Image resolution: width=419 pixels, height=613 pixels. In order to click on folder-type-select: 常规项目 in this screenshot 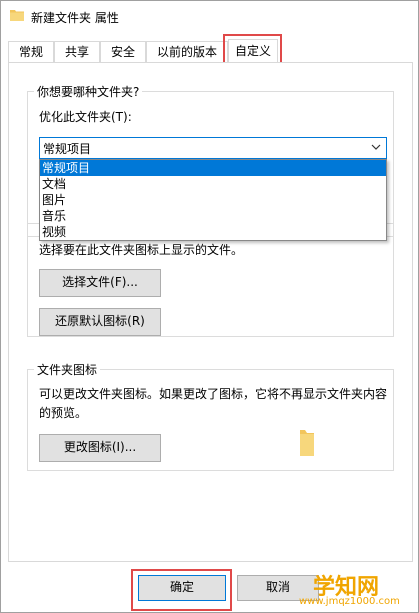, I will do `click(213, 148)`.